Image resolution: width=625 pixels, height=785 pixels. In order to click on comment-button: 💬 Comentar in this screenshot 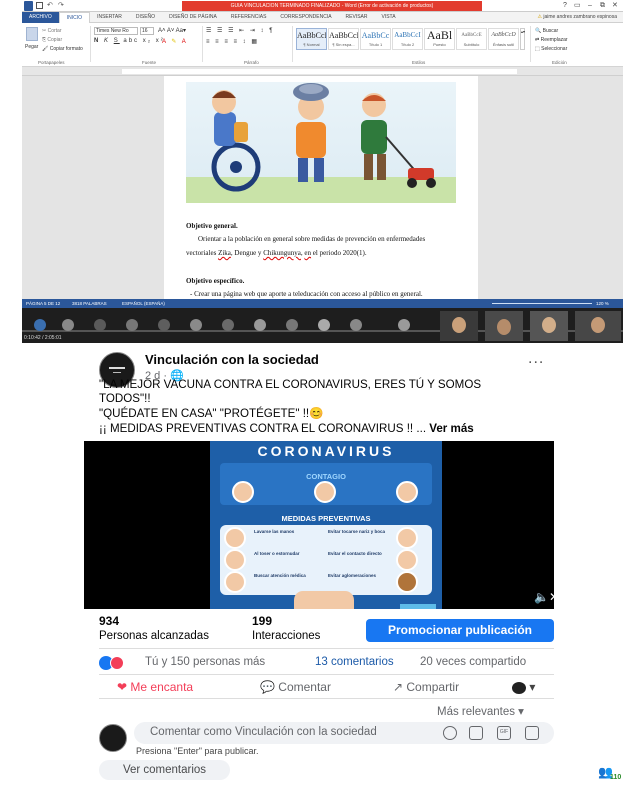, I will do `click(295, 687)`.